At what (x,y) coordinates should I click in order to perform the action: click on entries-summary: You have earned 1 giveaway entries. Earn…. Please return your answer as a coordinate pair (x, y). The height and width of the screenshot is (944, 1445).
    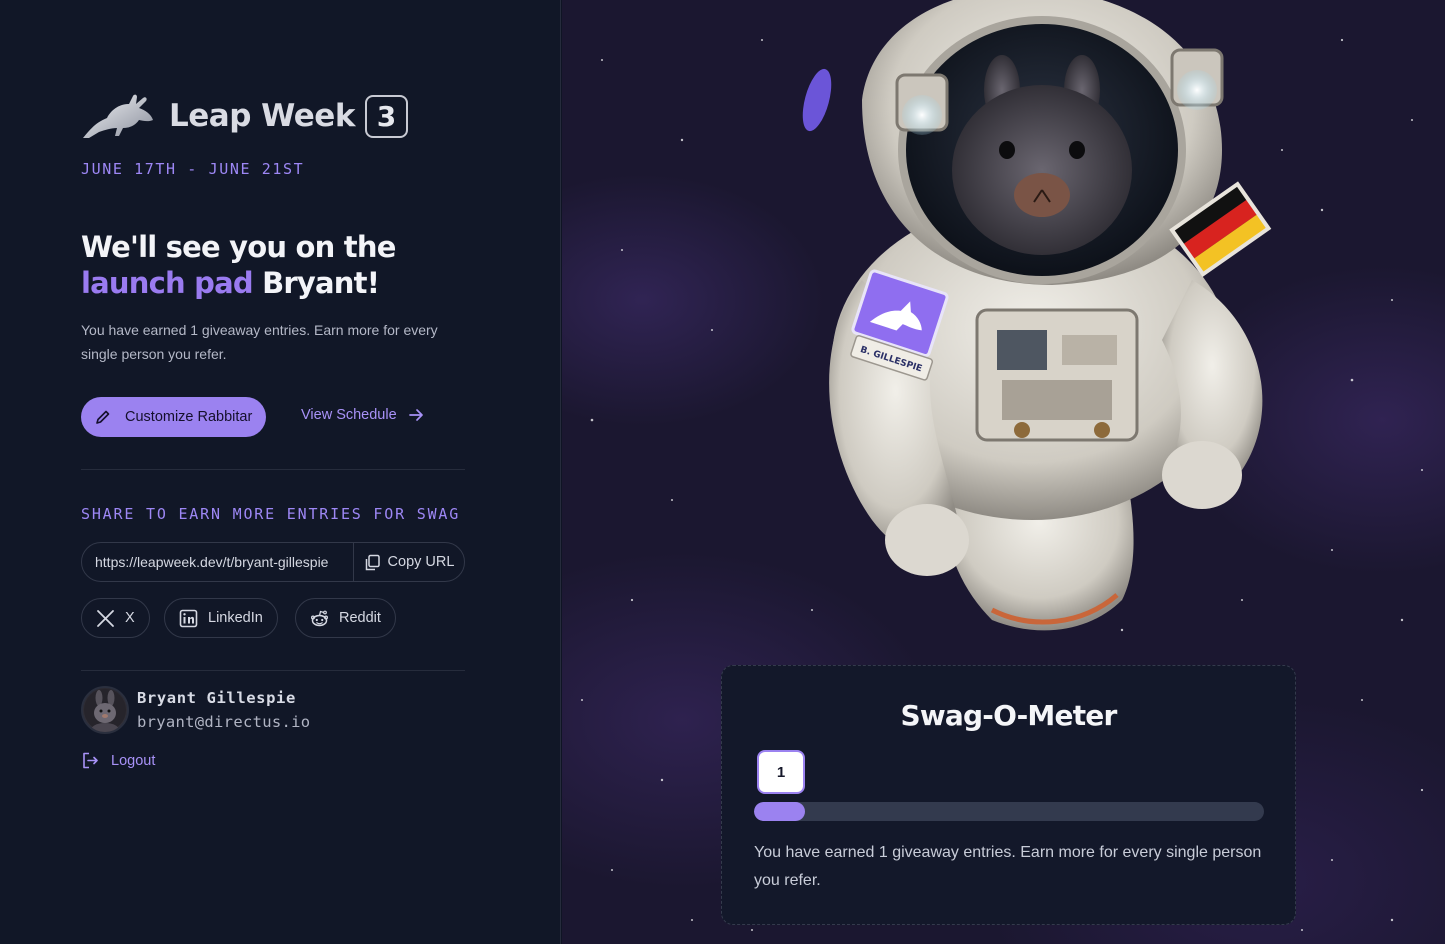
    Looking at the image, I should click on (259, 342).